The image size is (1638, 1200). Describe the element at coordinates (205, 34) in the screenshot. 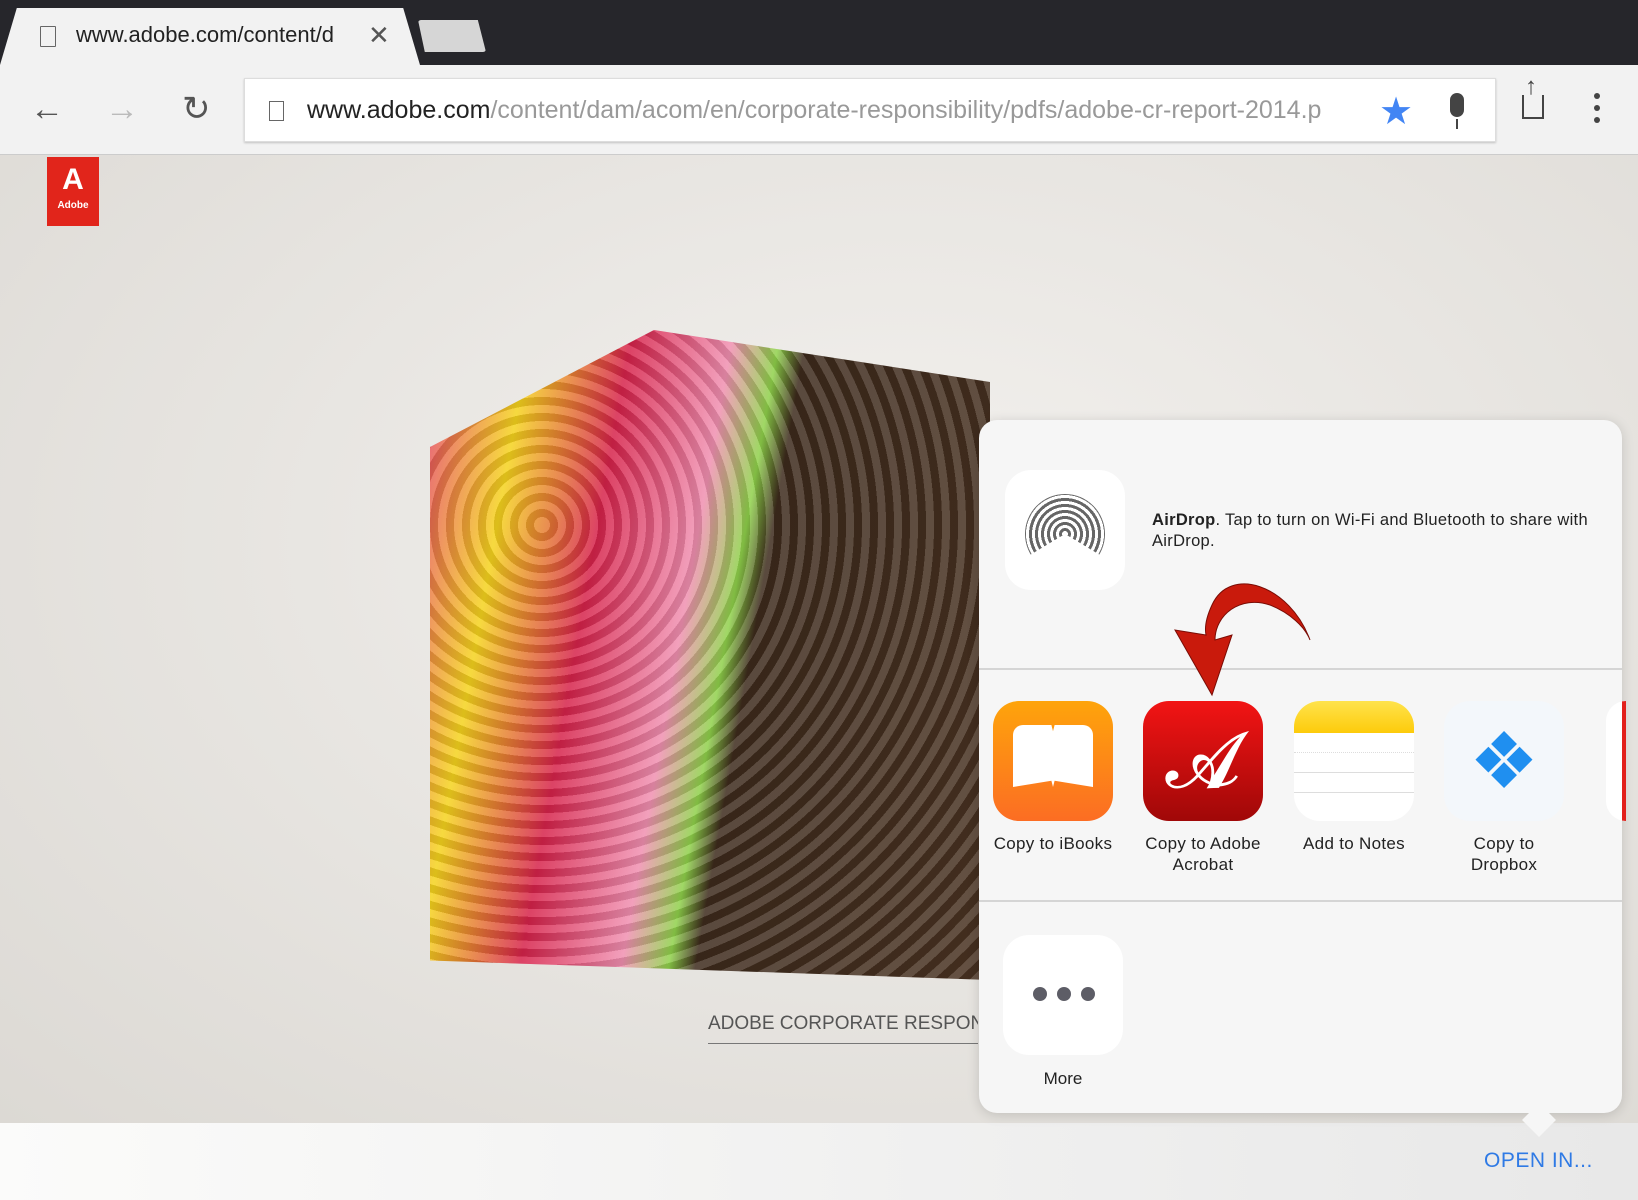

I see `tab-title: www.adobe.com/content/d` at that location.